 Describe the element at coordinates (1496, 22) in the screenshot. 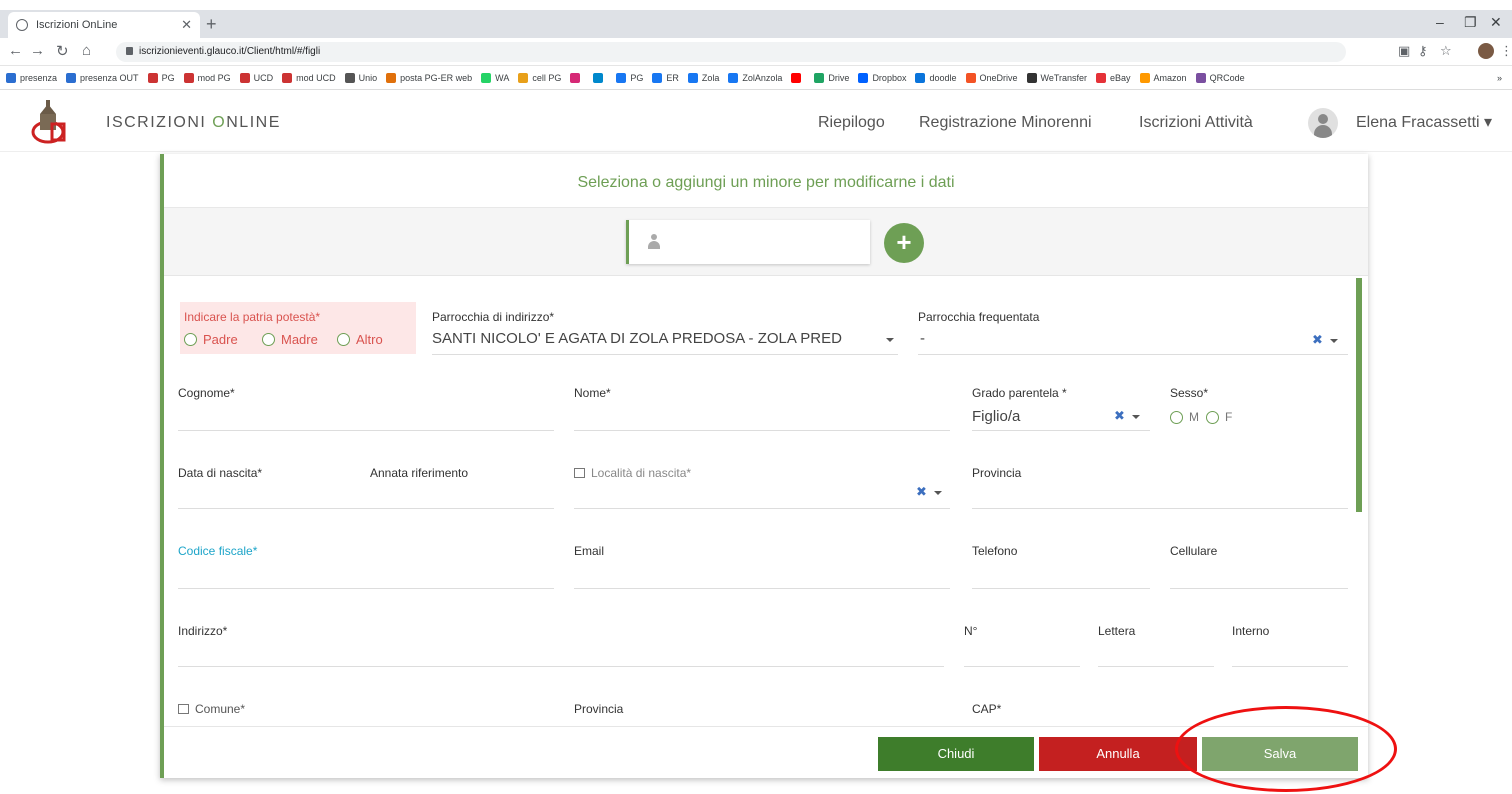

I see `close-window-icon: ✕` at that location.